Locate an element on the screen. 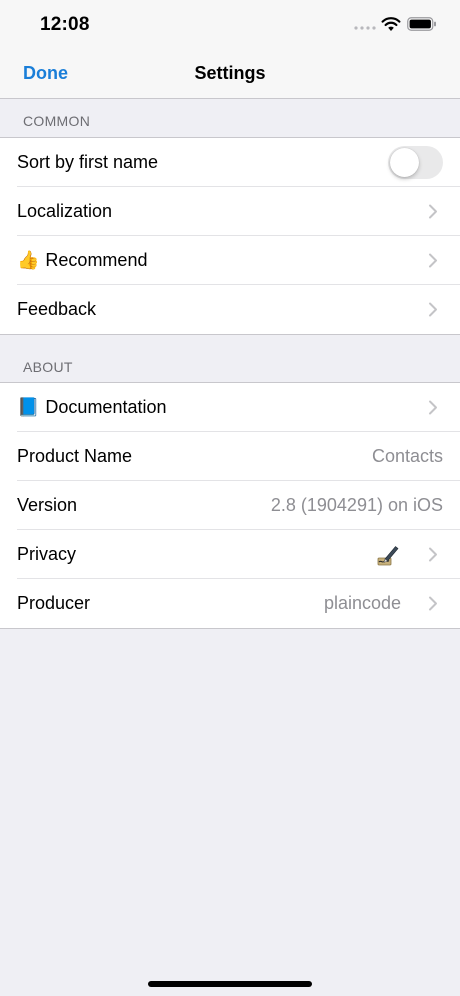  status-bar: 12:08 is located at coordinates (230, 25).